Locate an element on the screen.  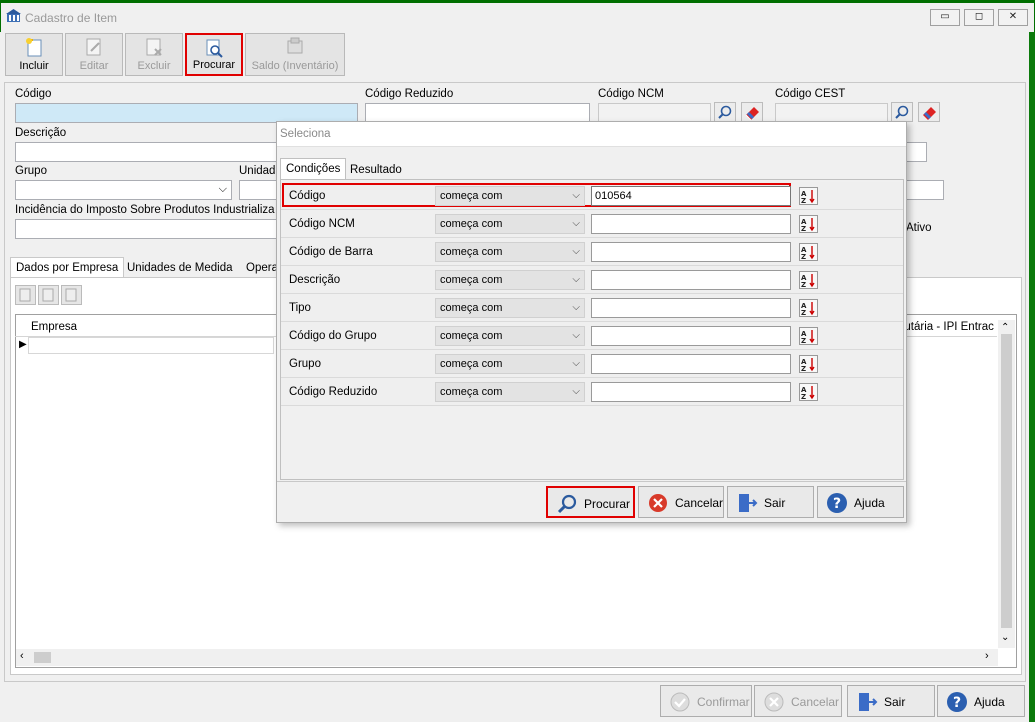
codigo-label: Código is located at coordinates (33, 94).